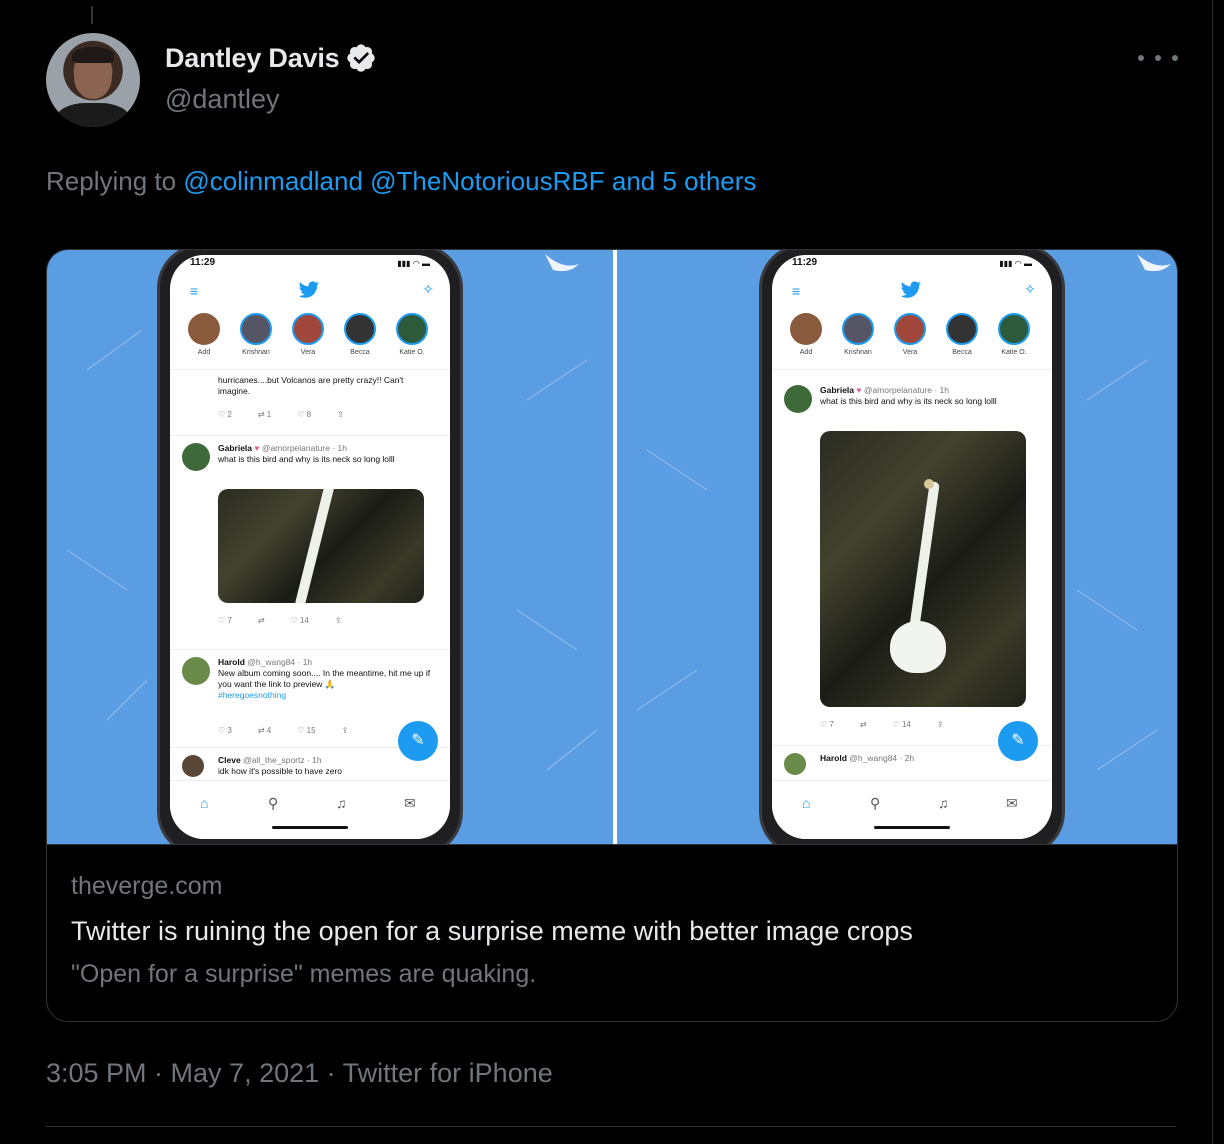 The image size is (1224, 1144). I want to click on author-avatar, so click(93, 80).